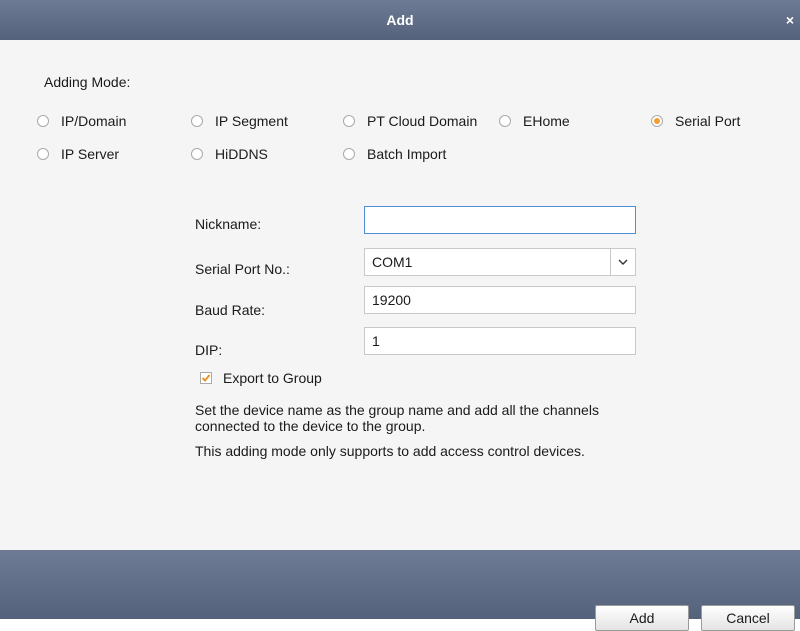  I want to click on dip-input, so click(500, 341).